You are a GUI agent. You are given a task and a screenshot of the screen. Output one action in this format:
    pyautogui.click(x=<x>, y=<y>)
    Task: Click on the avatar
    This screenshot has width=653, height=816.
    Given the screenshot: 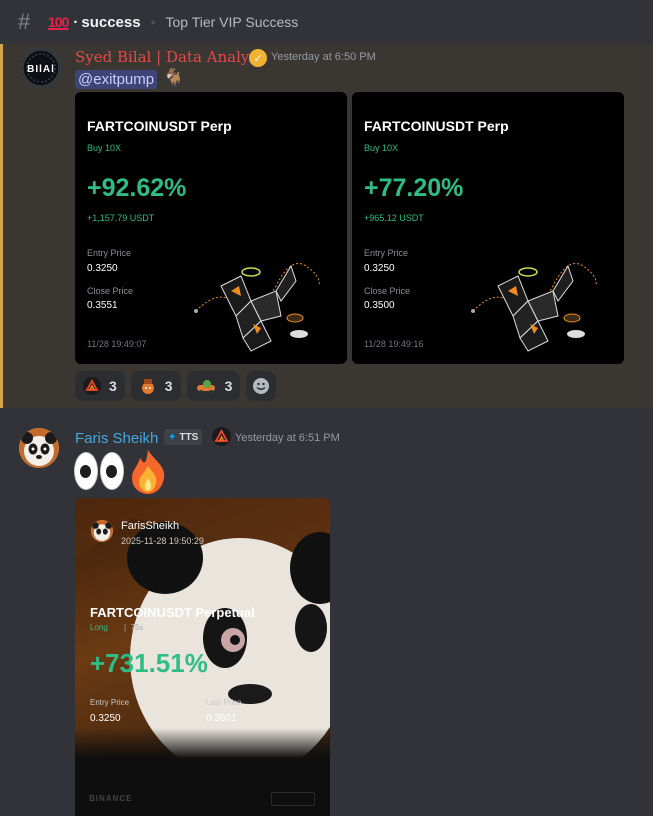 What is the action you would take?
    pyautogui.click(x=39, y=448)
    